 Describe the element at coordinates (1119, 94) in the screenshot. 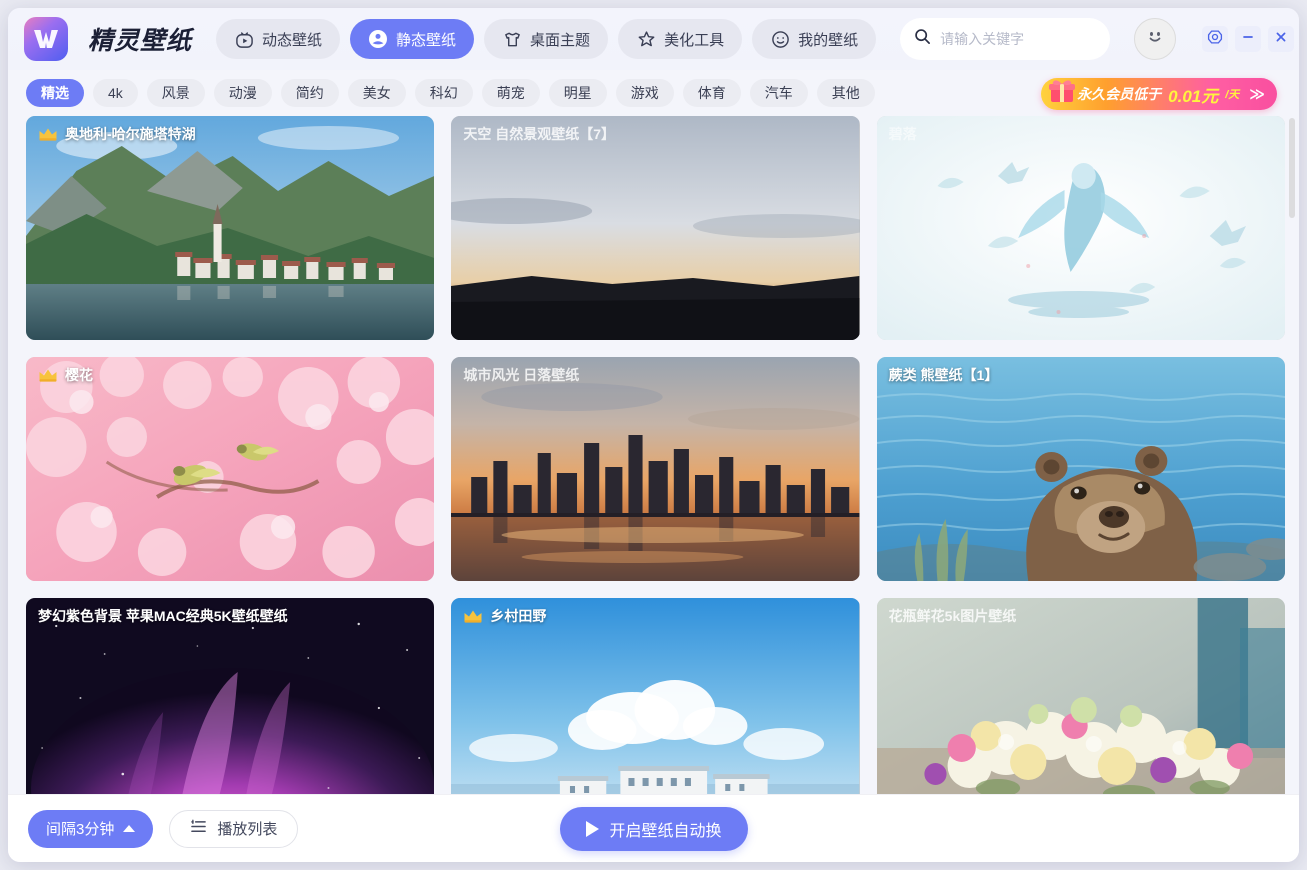

I see `vip-banner-text: 永久会员低于` at that location.